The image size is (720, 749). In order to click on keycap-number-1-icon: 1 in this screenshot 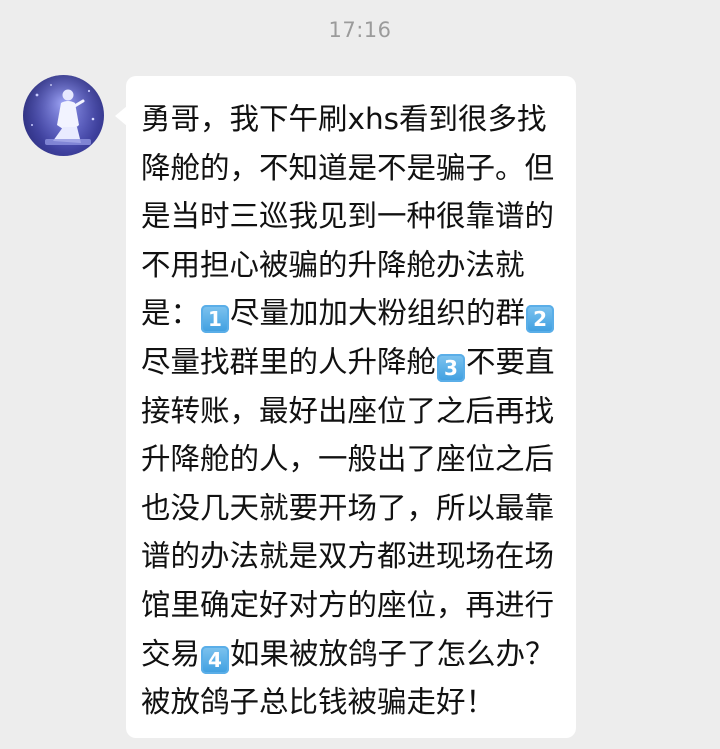, I will do `click(215, 319)`.